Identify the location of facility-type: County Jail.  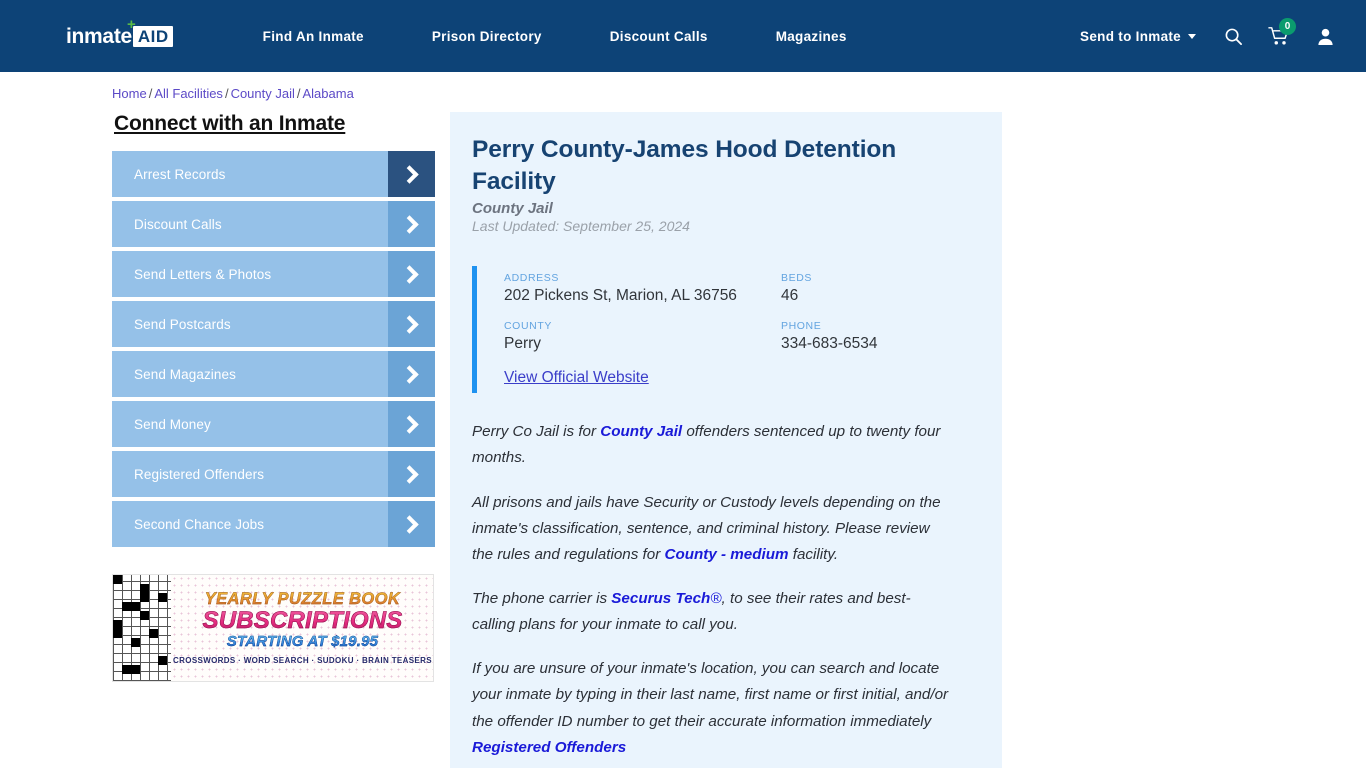
(512, 208).